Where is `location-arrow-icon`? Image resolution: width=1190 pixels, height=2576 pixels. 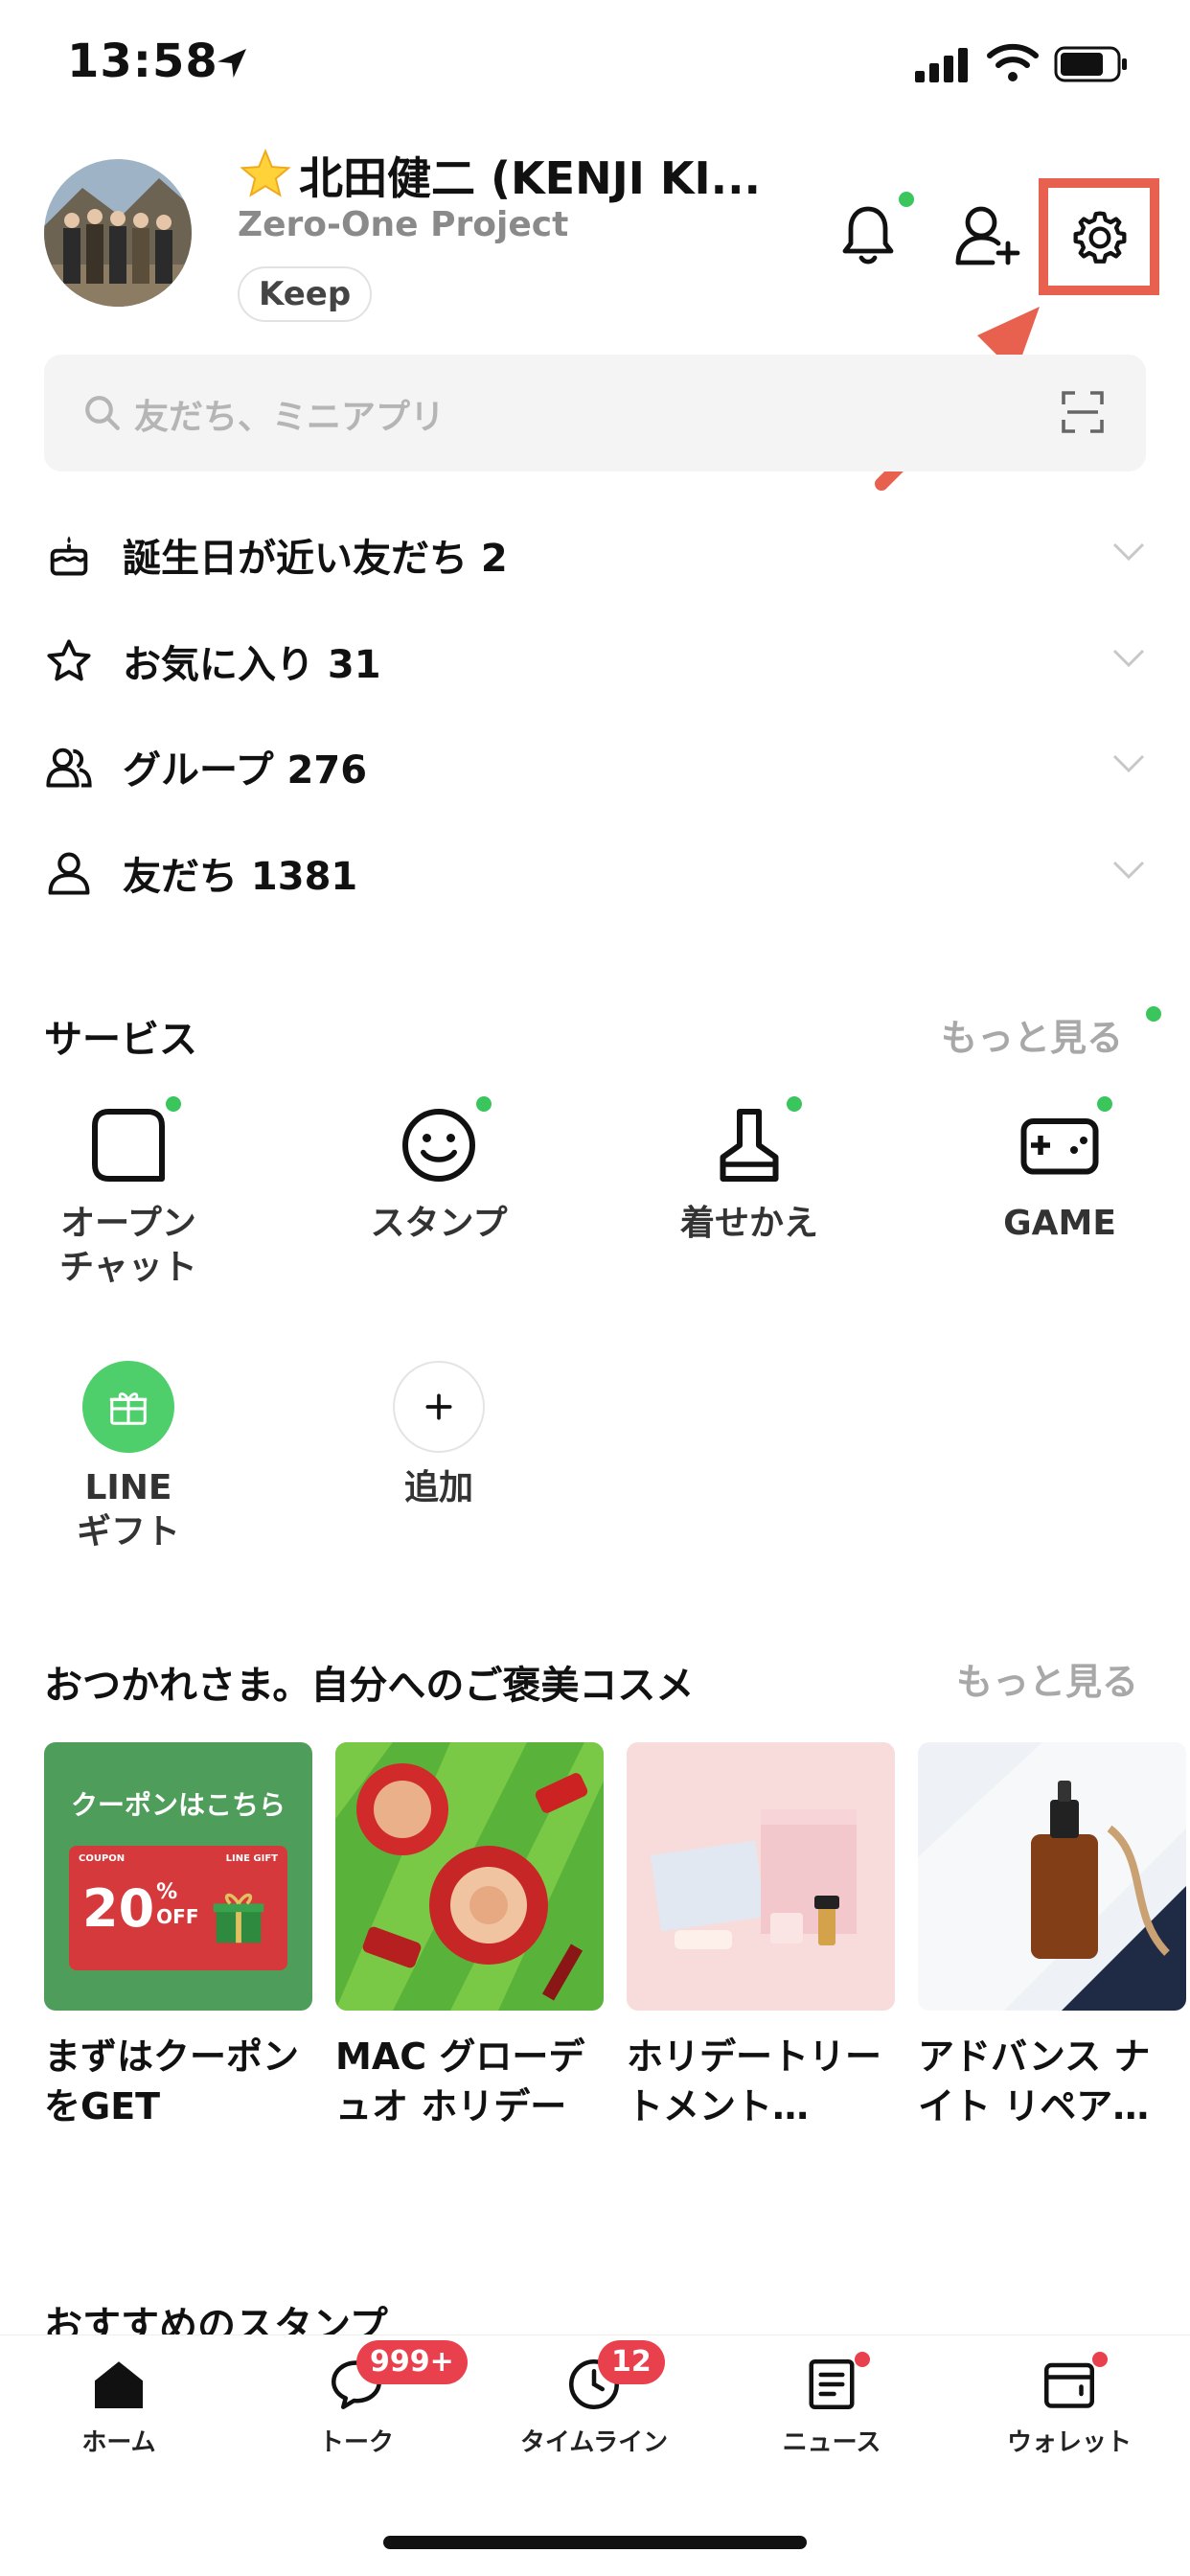
location-arrow-icon is located at coordinates (232, 63).